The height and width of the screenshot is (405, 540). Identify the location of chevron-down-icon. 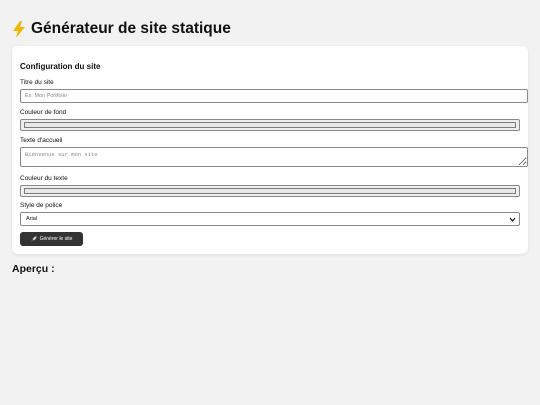
(512, 219).